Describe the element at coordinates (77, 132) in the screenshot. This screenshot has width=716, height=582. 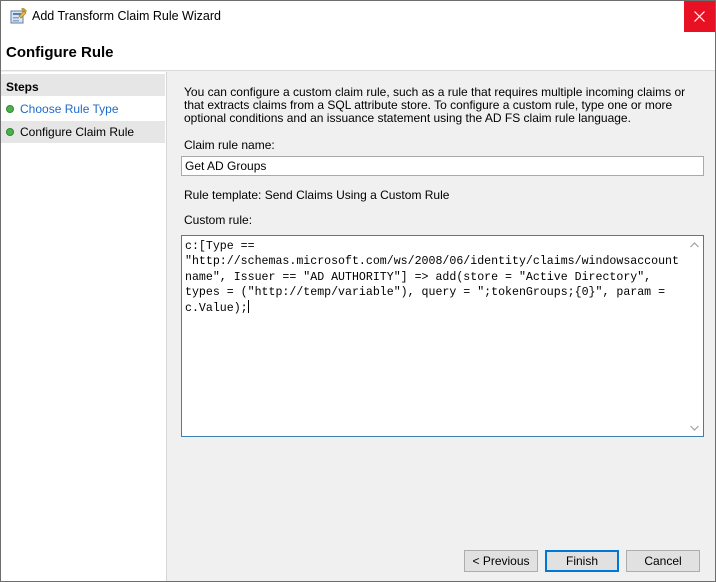
I see `step-label: Configure Claim Rule` at that location.